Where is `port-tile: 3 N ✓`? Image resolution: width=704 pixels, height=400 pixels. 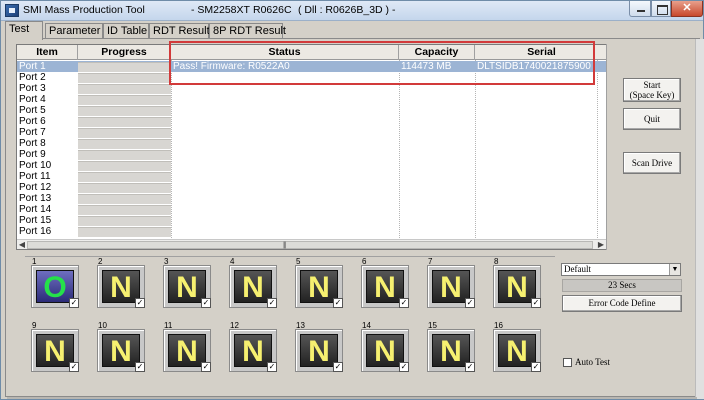 port-tile: 3 N ✓ is located at coordinates (186, 284).